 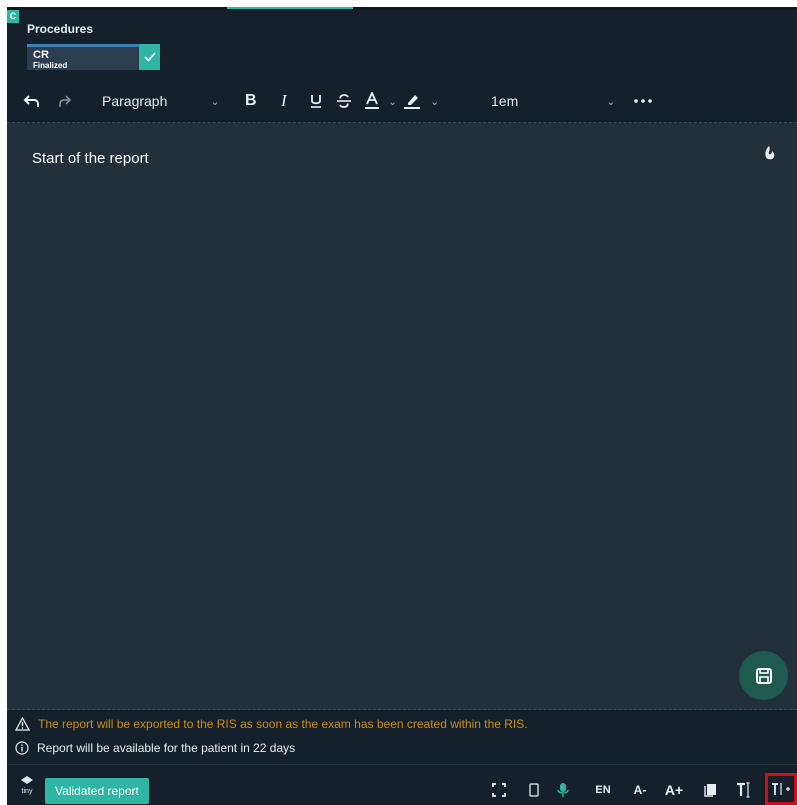 What do you see at coordinates (643, 101) in the screenshot?
I see `more-icon` at bounding box center [643, 101].